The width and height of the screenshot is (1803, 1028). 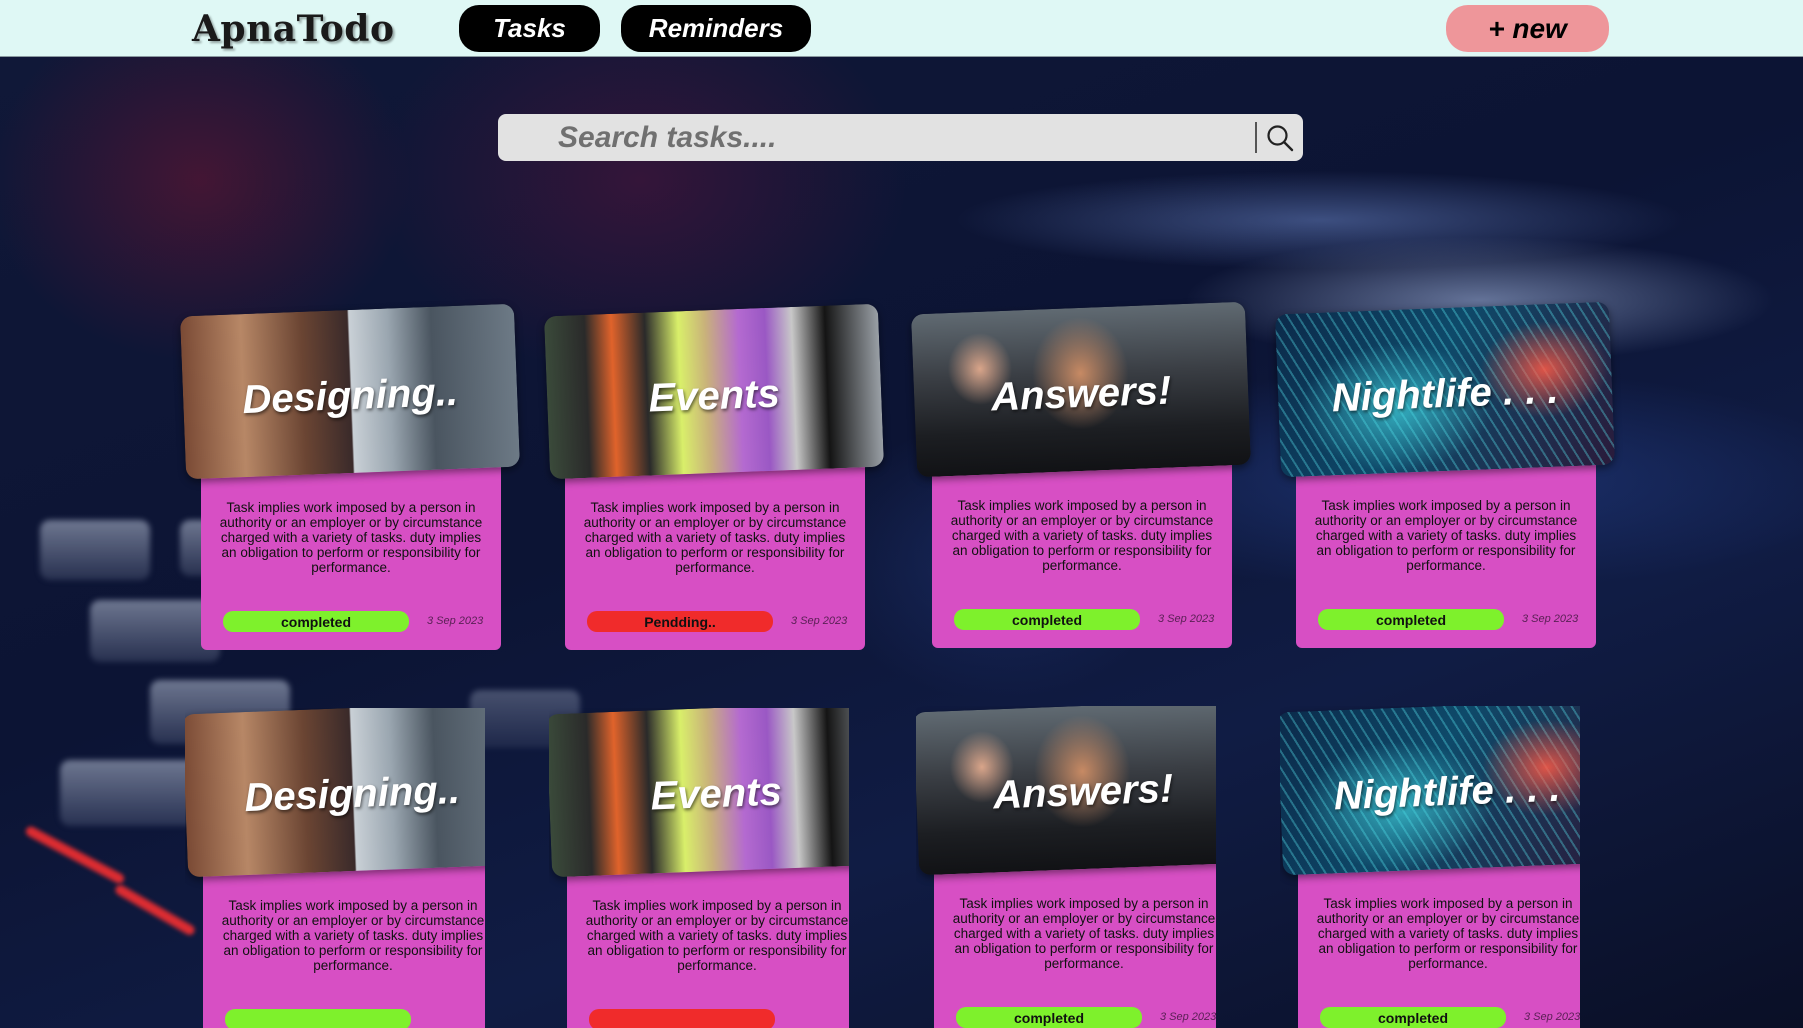 I want to click on new-task-button: + new, so click(x=1527, y=28).